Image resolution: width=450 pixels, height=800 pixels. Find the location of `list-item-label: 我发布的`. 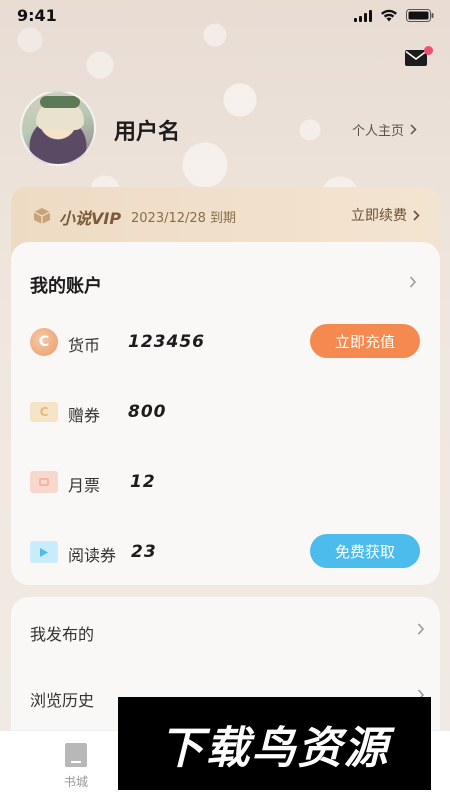

list-item-label: 我发布的 is located at coordinates (62, 634).